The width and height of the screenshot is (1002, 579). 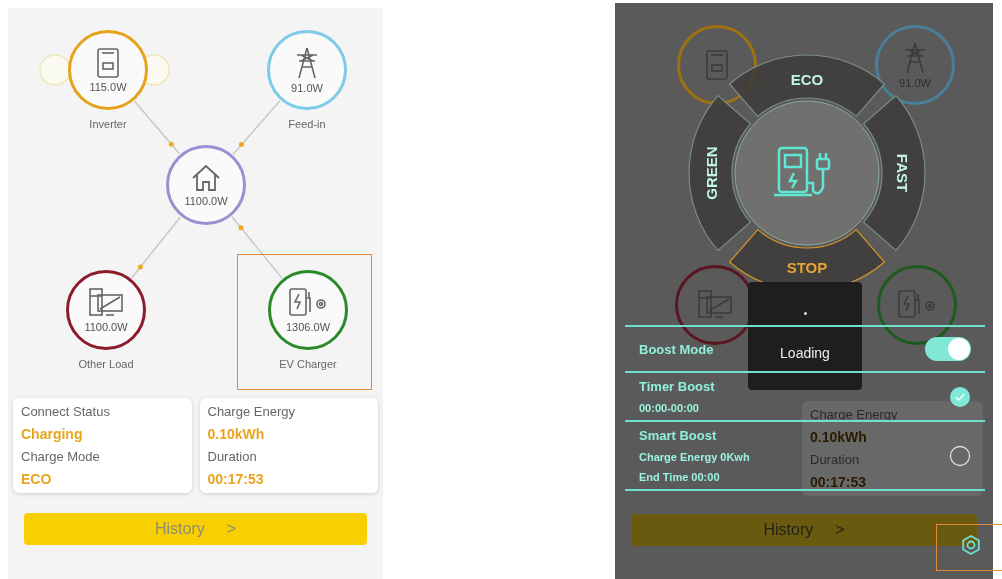 What do you see at coordinates (676, 349) in the screenshot?
I see `boost-mode-label: Boost Mode` at bounding box center [676, 349].